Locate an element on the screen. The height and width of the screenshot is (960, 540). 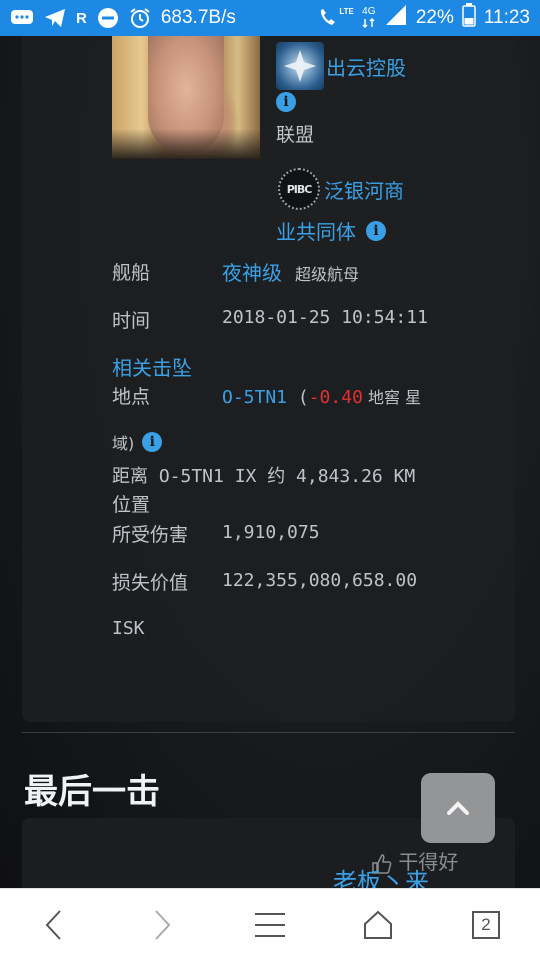
corporation-logo-icon is located at coordinates (300, 66).